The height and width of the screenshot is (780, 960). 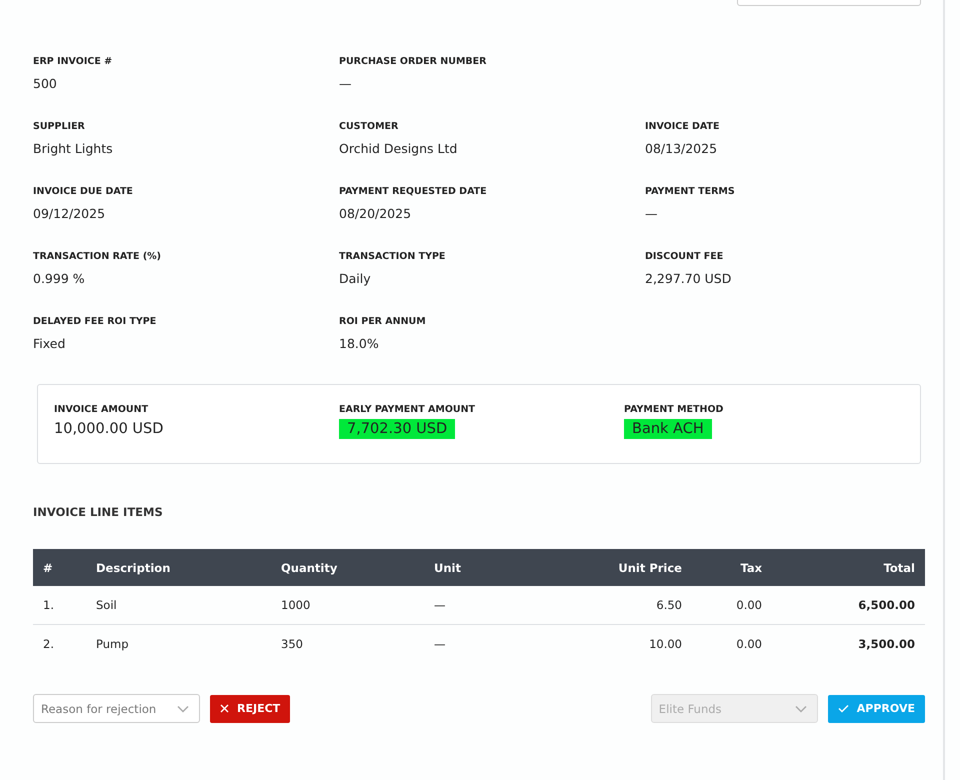 What do you see at coordinates (383, 322) in the screenshot?
I see `field-label: ROI PER ANNUM` at bounding box center [383, 322].